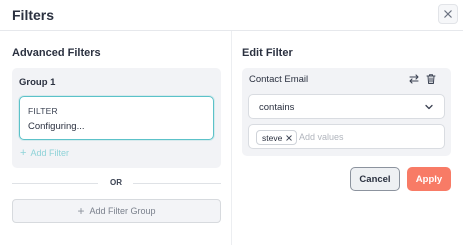  What do you see at coordinates (231, 138) in the screenshot?
I see `panel-divider` at bounding box center [231, 138].